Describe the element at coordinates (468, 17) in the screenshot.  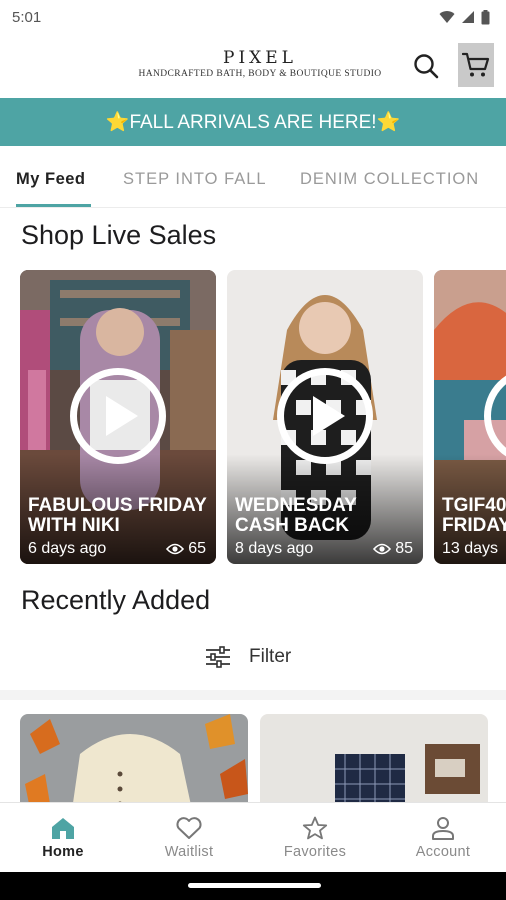
I see `signal-icon` at that location.